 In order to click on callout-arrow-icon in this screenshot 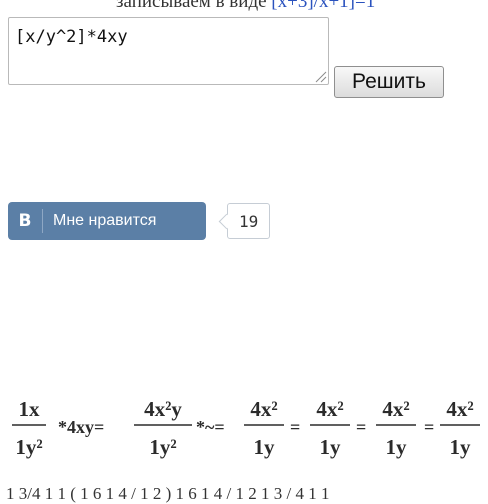, I will do `click(226, 221)`.